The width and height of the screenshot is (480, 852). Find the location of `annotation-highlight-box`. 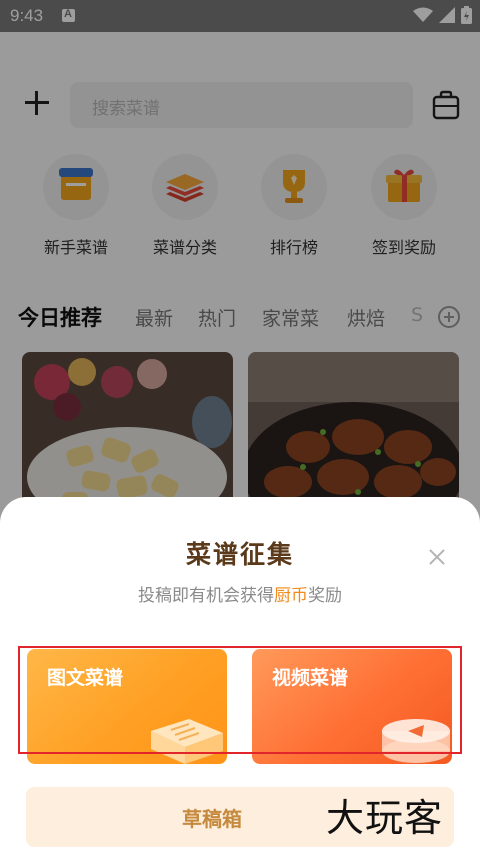

annotation-highlight-box is located at coordinates (240, 700).